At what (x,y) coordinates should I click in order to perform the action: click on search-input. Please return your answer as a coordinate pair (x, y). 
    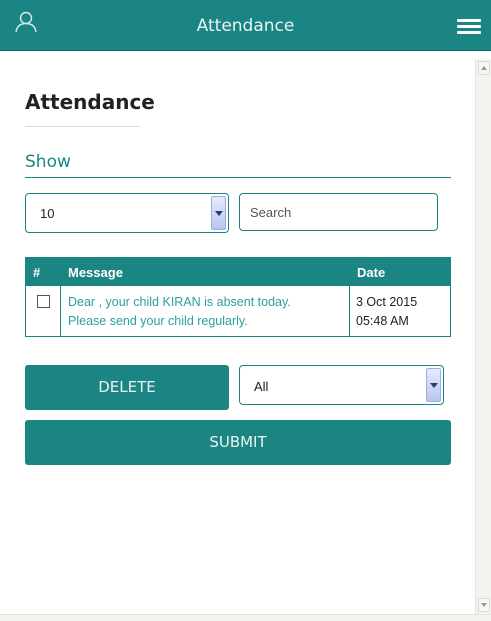
    Looking at the image, I should click on (338, 212).